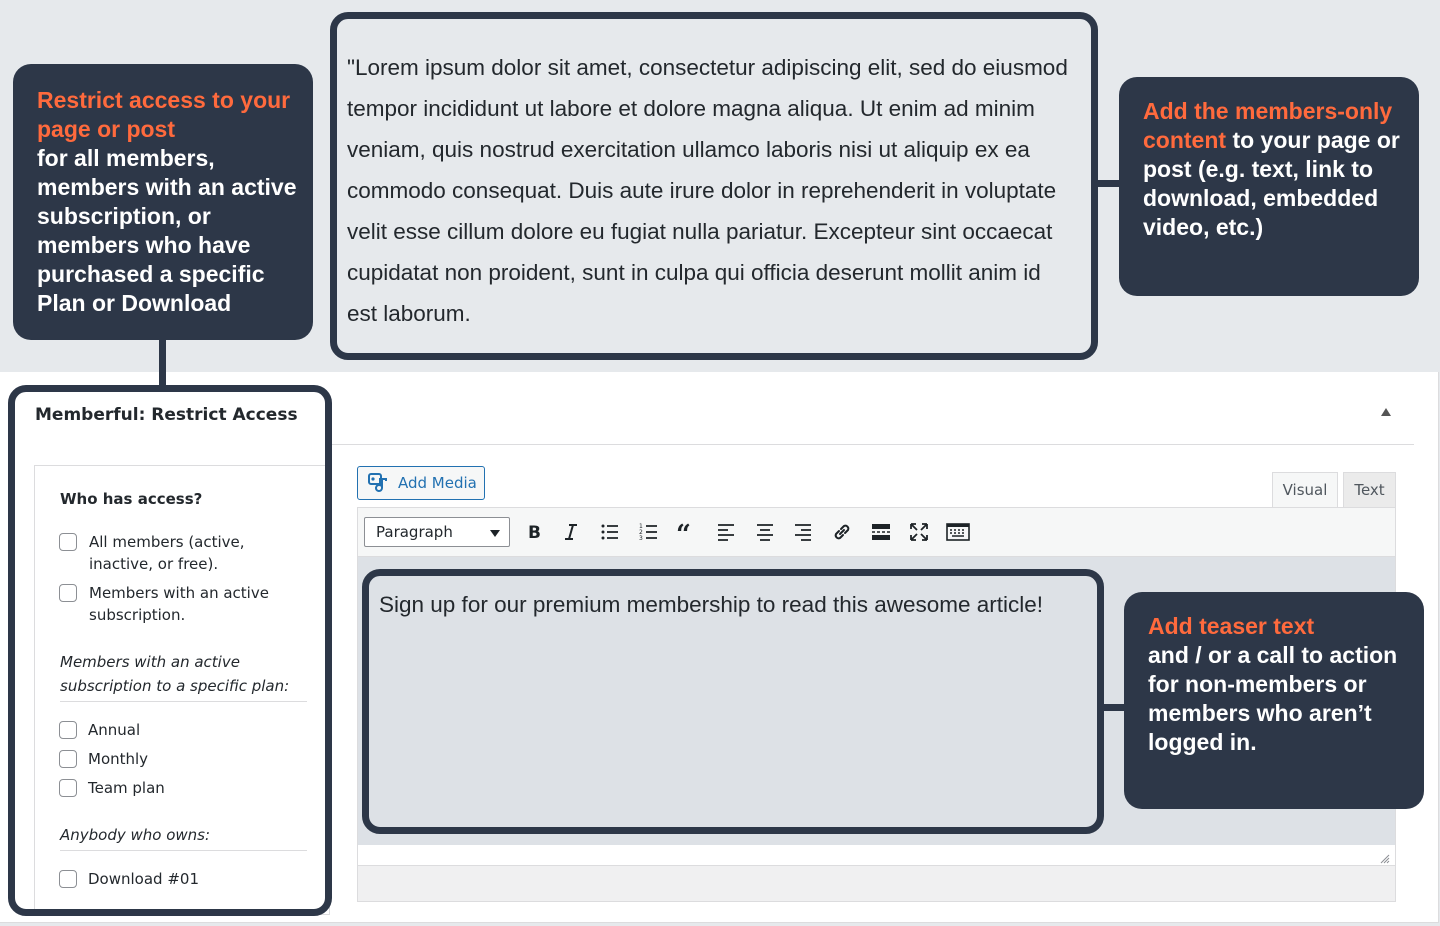 Image resolution: width=1440 pixels, height=926 pixels. What do you see at coordinates (610, 532) in the screenshot?
I see `bullet-list-icon` at bounding box center [610, 532].